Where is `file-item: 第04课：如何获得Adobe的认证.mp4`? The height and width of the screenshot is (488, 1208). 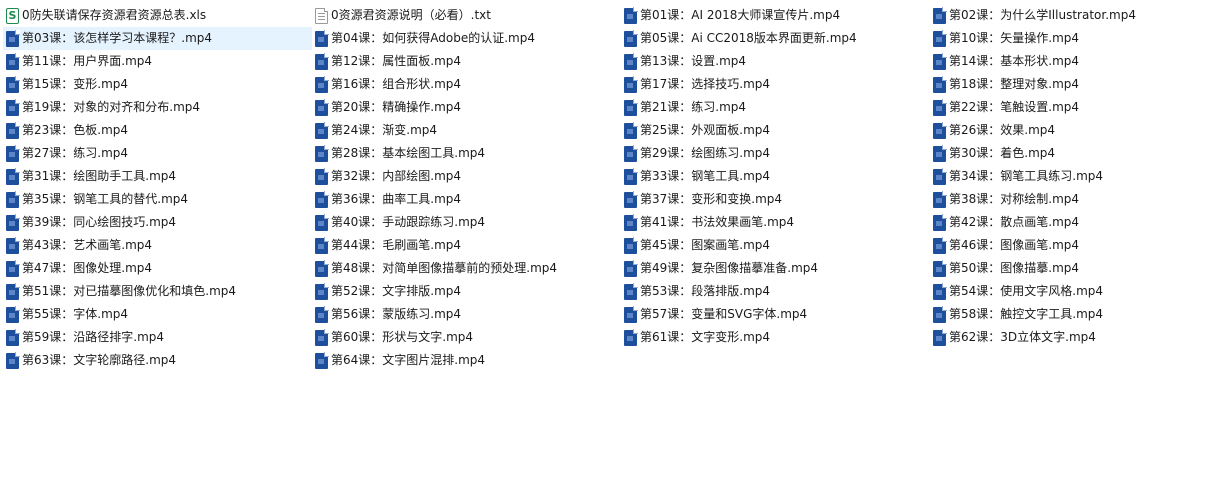 file-item: 第04课：如何获得Adobe的认证.mp4 is located at coordinates (466, 38).